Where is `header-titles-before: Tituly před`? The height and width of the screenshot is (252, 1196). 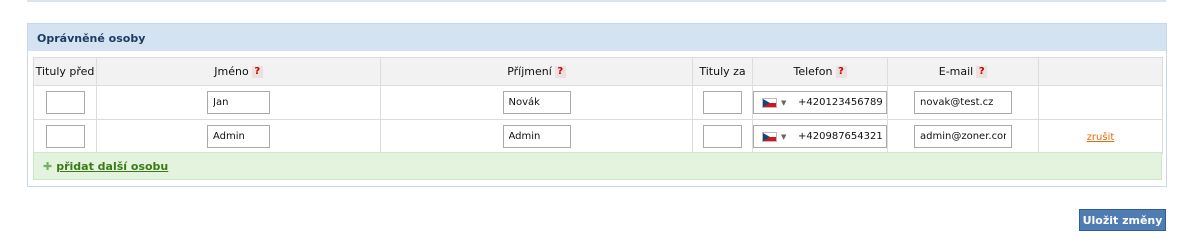
header-titles-before: Tituly před is located at coordinates (65, 71).